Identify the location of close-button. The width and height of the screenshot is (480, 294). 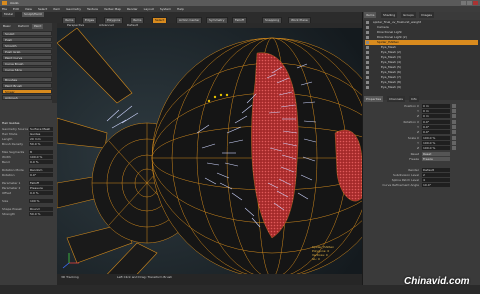
(475, 3).